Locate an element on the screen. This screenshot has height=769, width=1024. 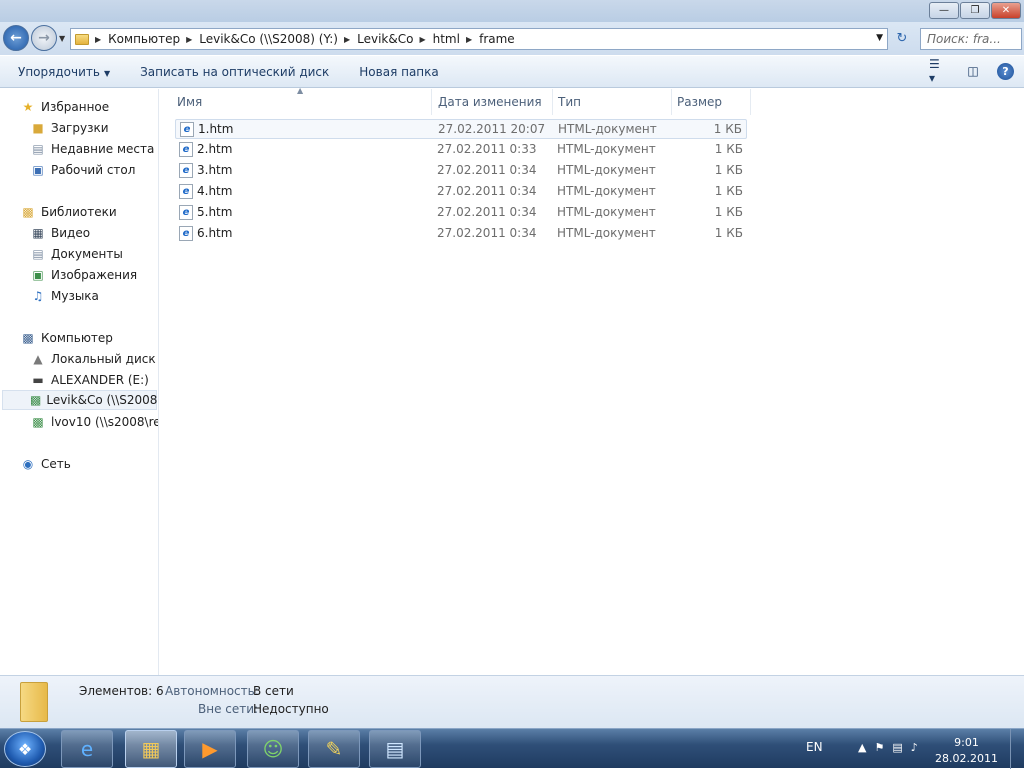
breadcrumb-item: ▶ Levik&Co is located at coordinates (378, 39).